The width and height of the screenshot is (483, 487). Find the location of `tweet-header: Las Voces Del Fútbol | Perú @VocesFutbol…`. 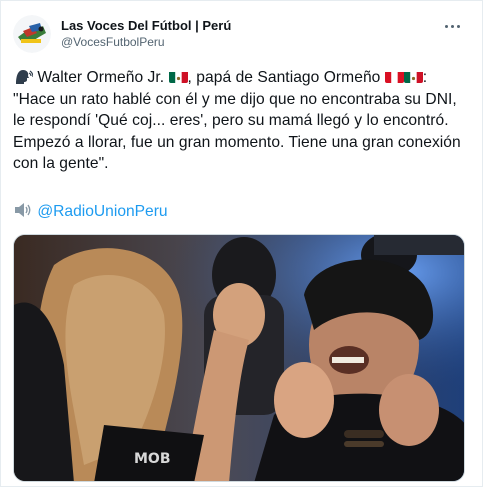

tweet-header: Las Voces Del Fútbol | Perú @VocesFutbol… is located at coordinates (241, 35).